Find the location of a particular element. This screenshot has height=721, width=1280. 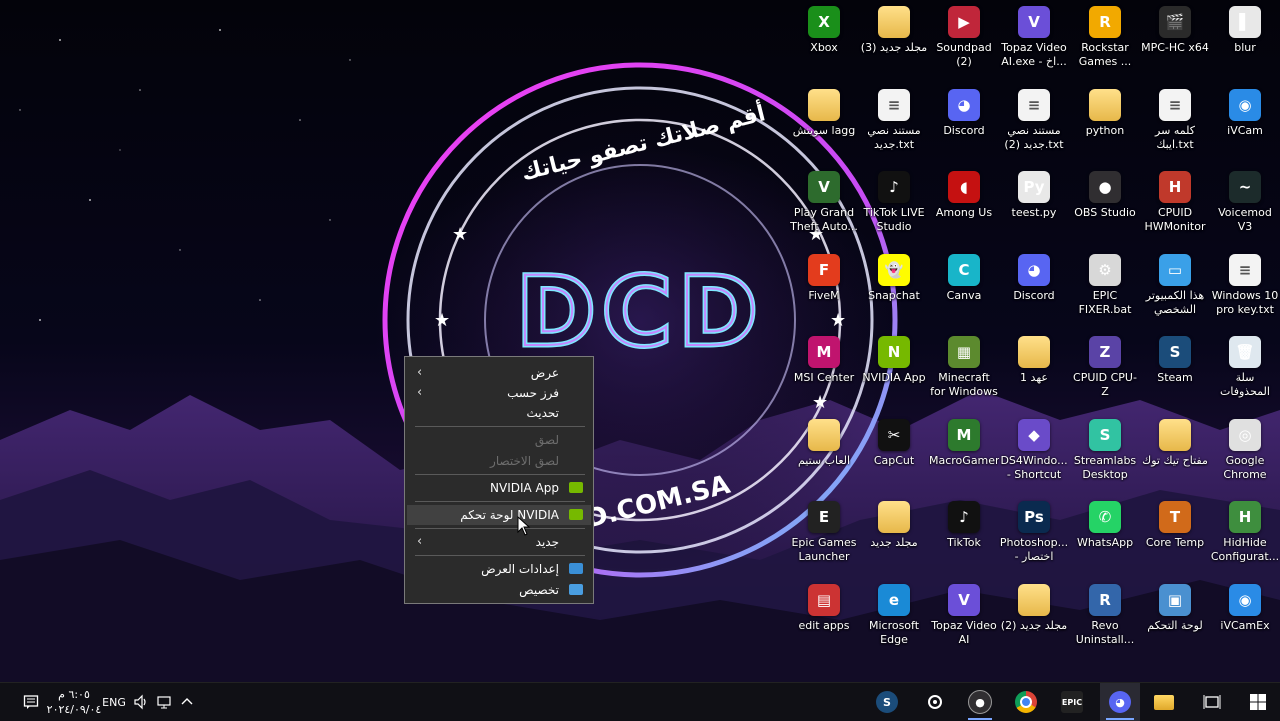

desktop-icon-label: كلمه سر ايبك.txt is located at coordinates (1175, 137).